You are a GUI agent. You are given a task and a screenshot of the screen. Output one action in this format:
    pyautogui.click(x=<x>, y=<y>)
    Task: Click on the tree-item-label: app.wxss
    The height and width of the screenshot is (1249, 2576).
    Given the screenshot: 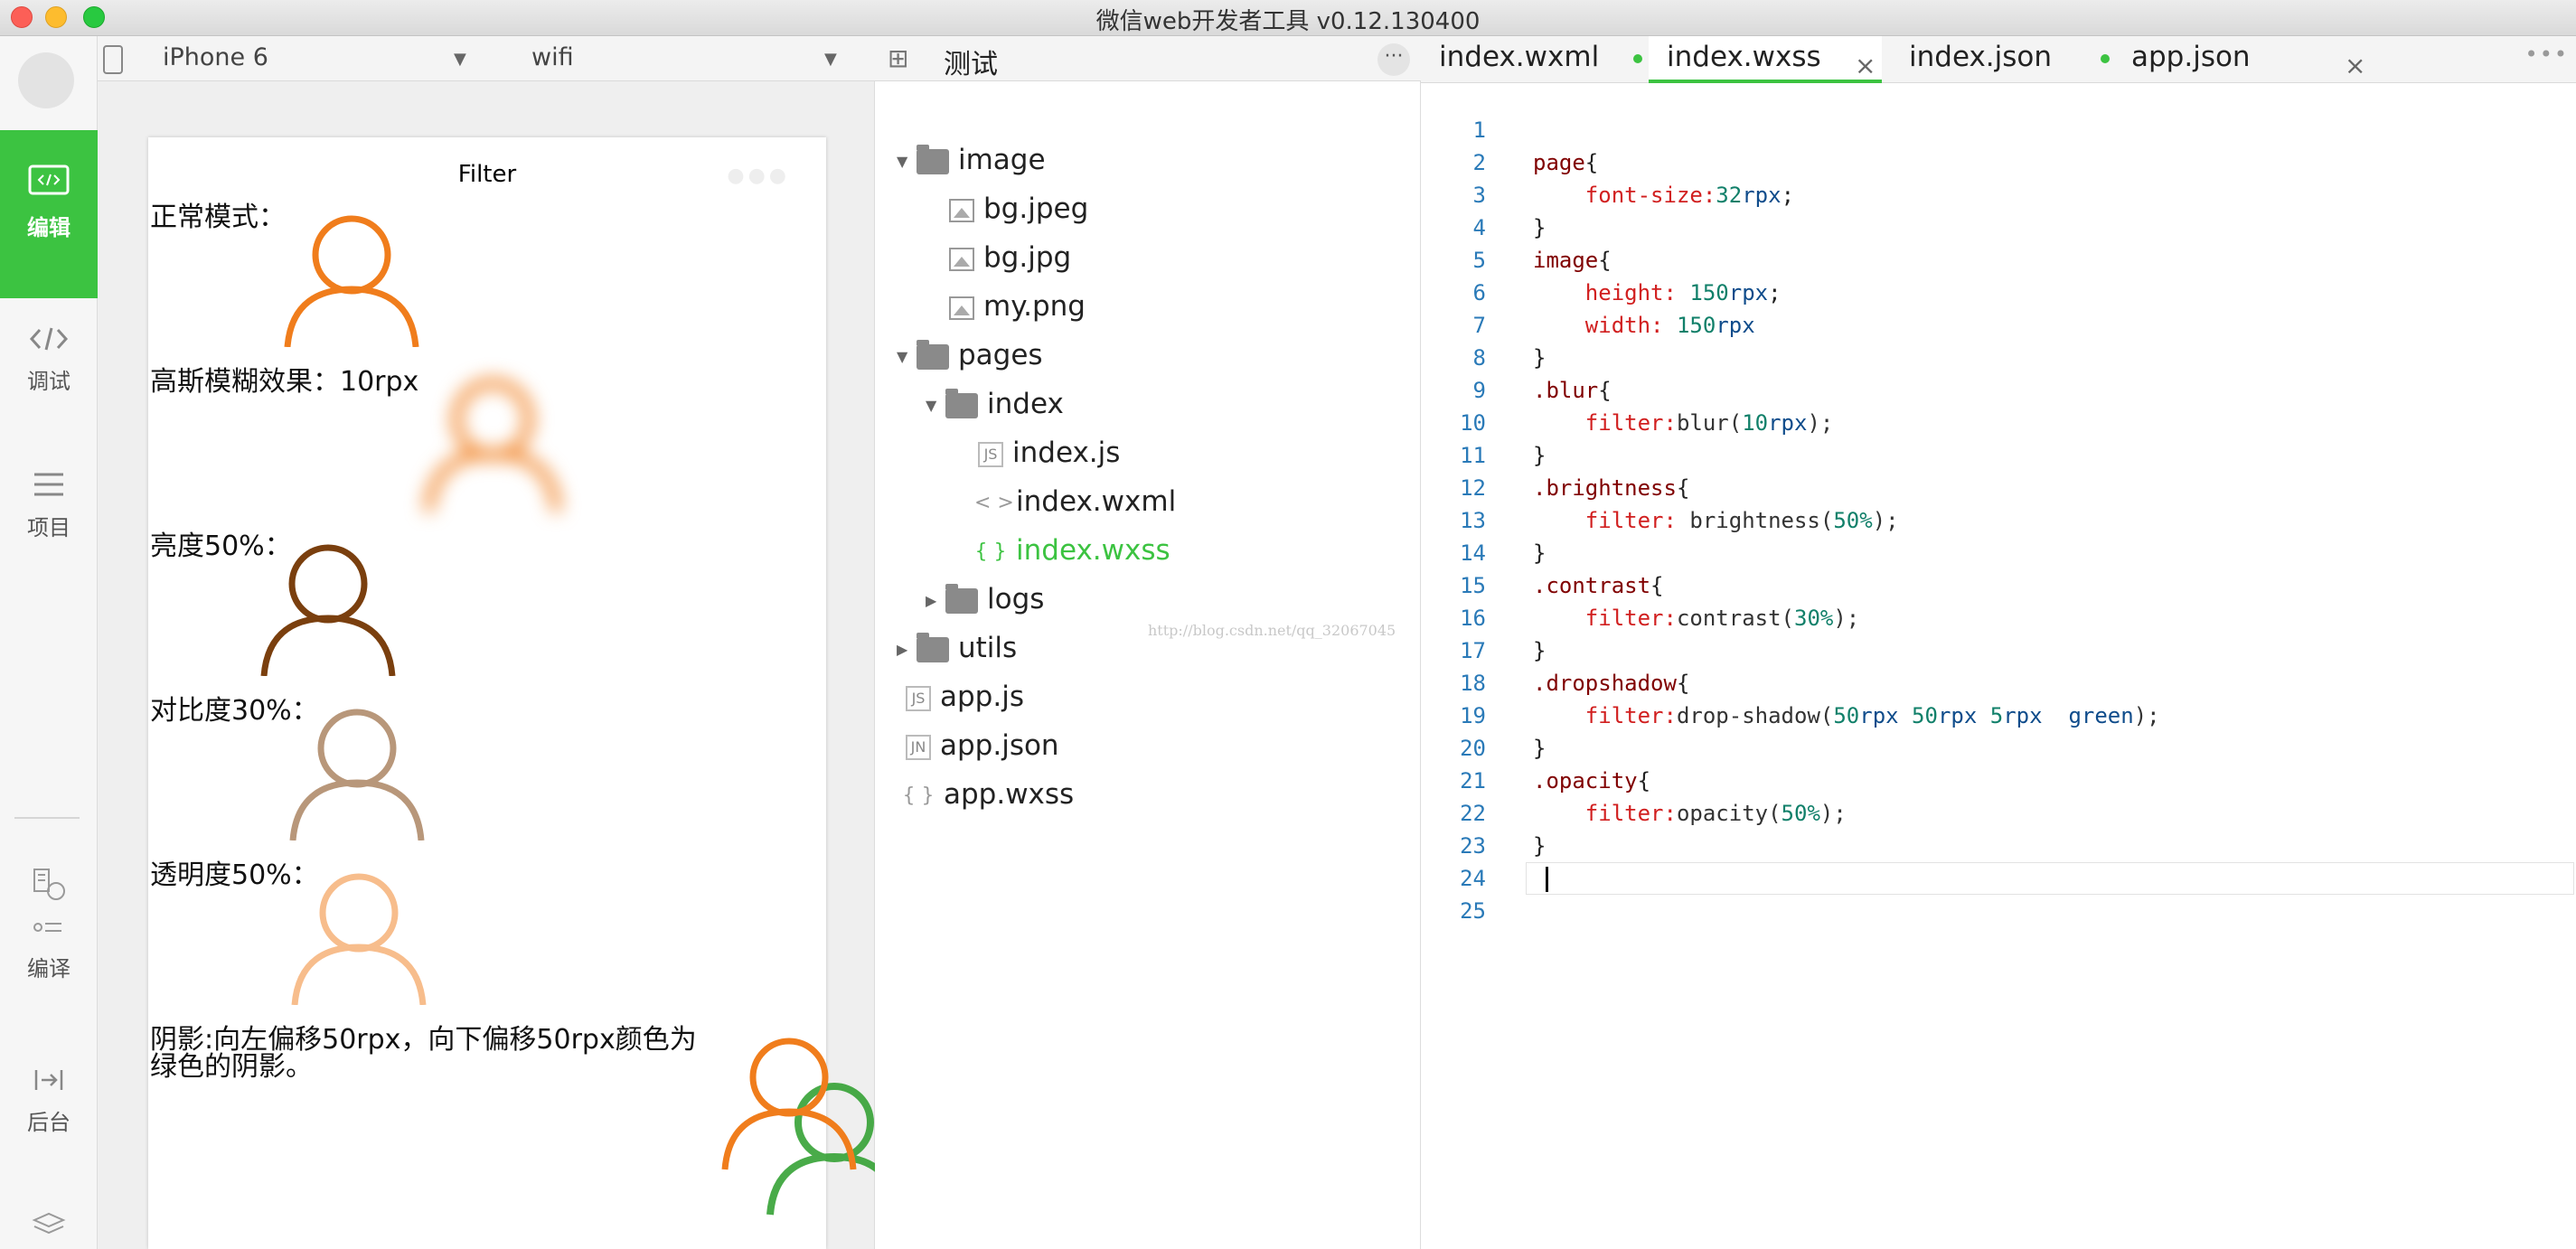 What is the action you would take?
    pyautogui.click(x=1009, y=795)
    